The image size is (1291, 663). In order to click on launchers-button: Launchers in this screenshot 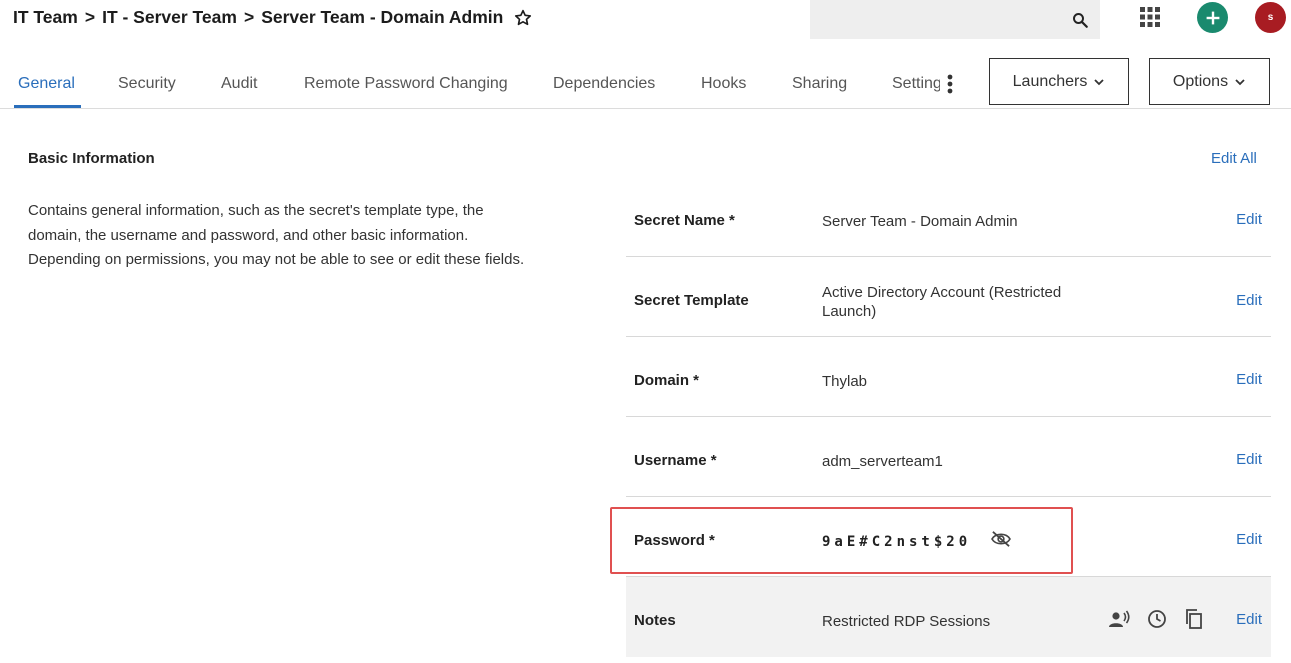, I will do `click(1059, 81)`.